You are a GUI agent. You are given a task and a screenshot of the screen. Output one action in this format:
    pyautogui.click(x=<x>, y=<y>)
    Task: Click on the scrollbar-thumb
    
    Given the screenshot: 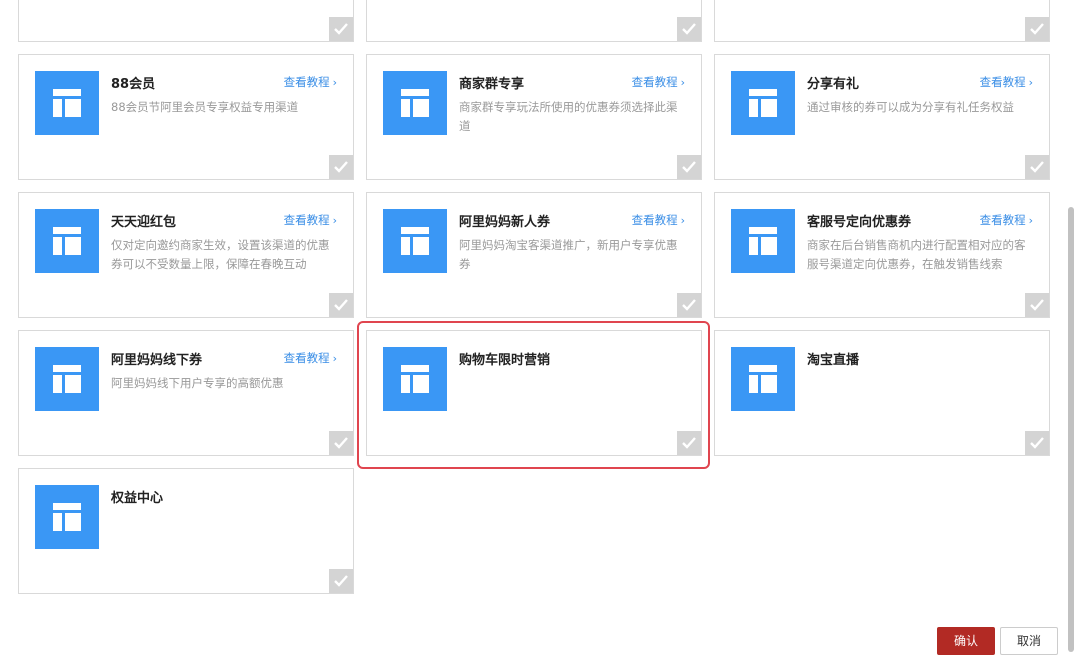 What is the action you would take?
    pyautogui.click(x=1071, y=429)
    